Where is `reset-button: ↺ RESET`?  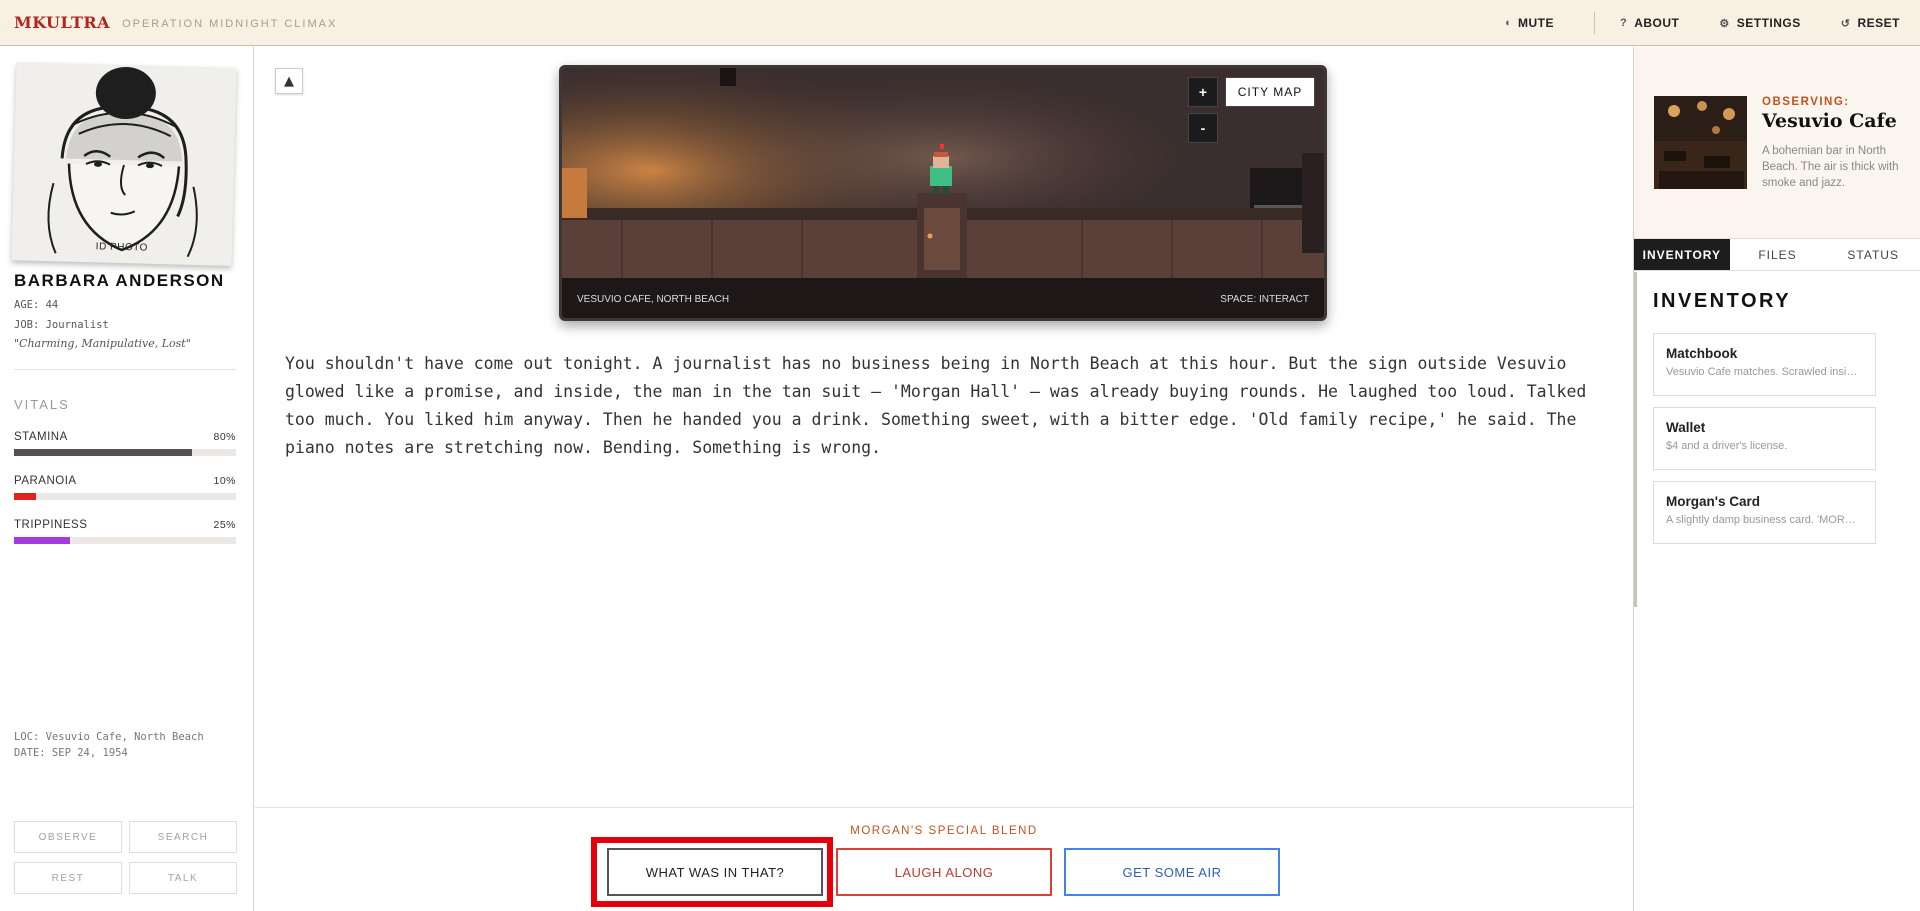
reset-button: ↺ RESET is located at coordinates (1870, 23).